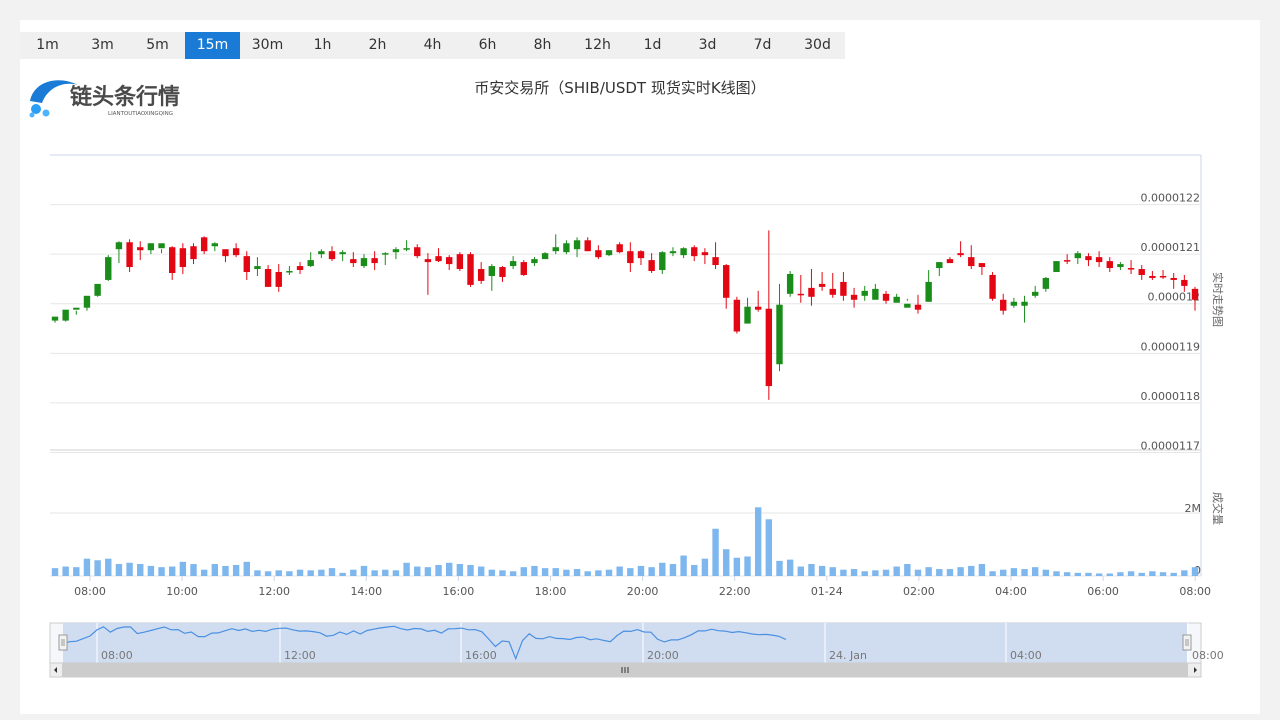  Describe the element at coordinates (274, 591) in the screenshot. I see `time-tick-label: 12:00` at that location.